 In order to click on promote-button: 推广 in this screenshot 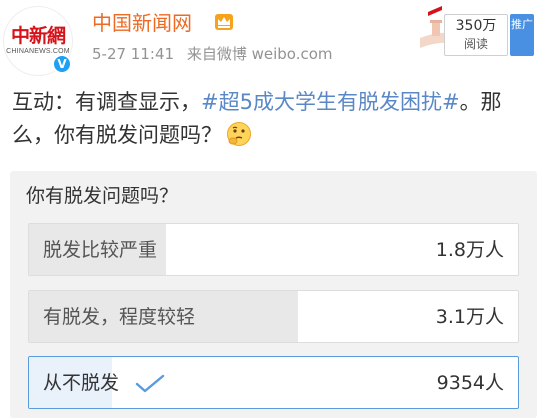, I will do `click(522, 35)`.